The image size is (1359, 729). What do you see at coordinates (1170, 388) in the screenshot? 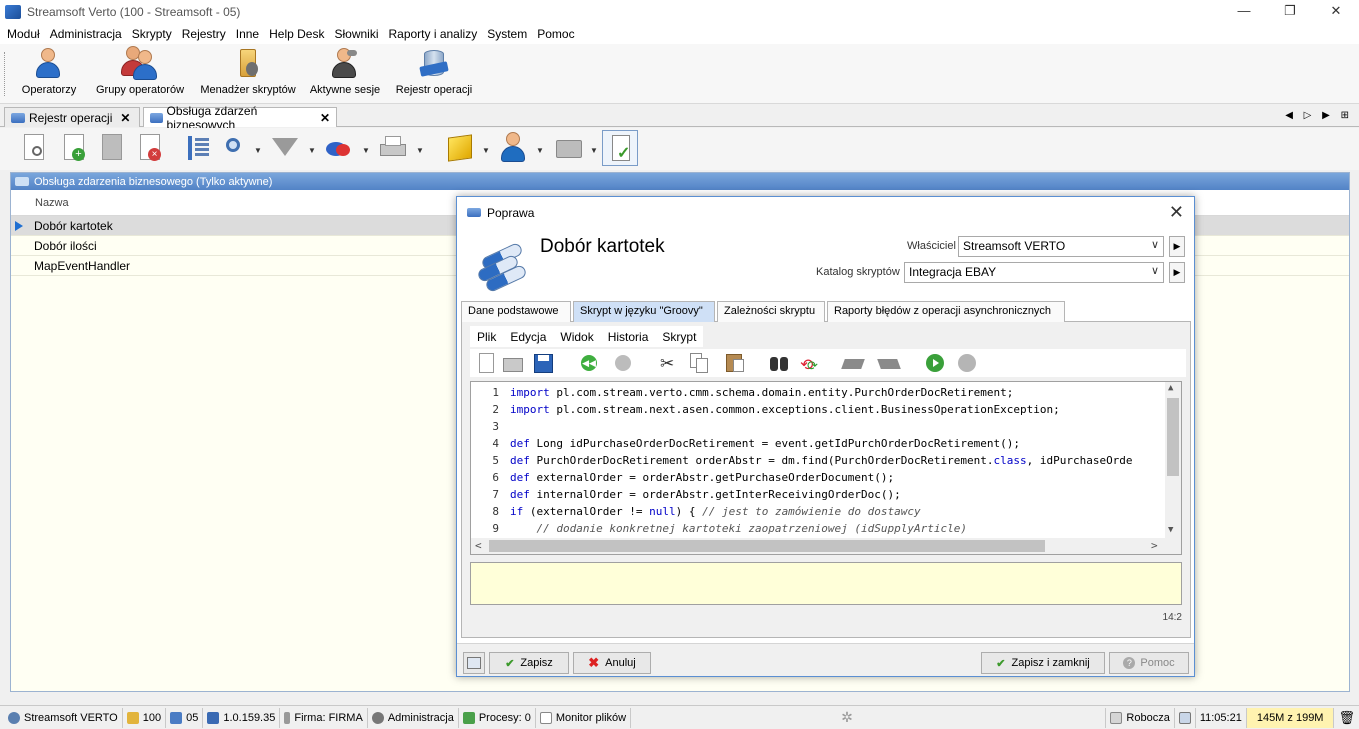
I see `scroll-up-icon: ▲` at bounding box center [1170, 388].